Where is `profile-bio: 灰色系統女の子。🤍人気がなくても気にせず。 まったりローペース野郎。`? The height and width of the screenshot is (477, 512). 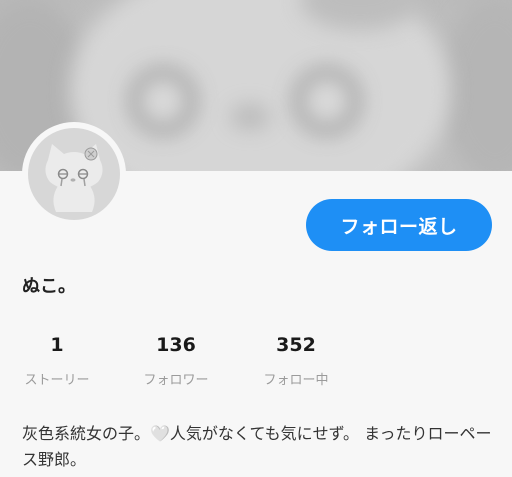
profile-bio: 灰色系統女の子。🤍人気がなくても気にせず。 まったりローペース野郎。 is located at coordinates (257, 446).